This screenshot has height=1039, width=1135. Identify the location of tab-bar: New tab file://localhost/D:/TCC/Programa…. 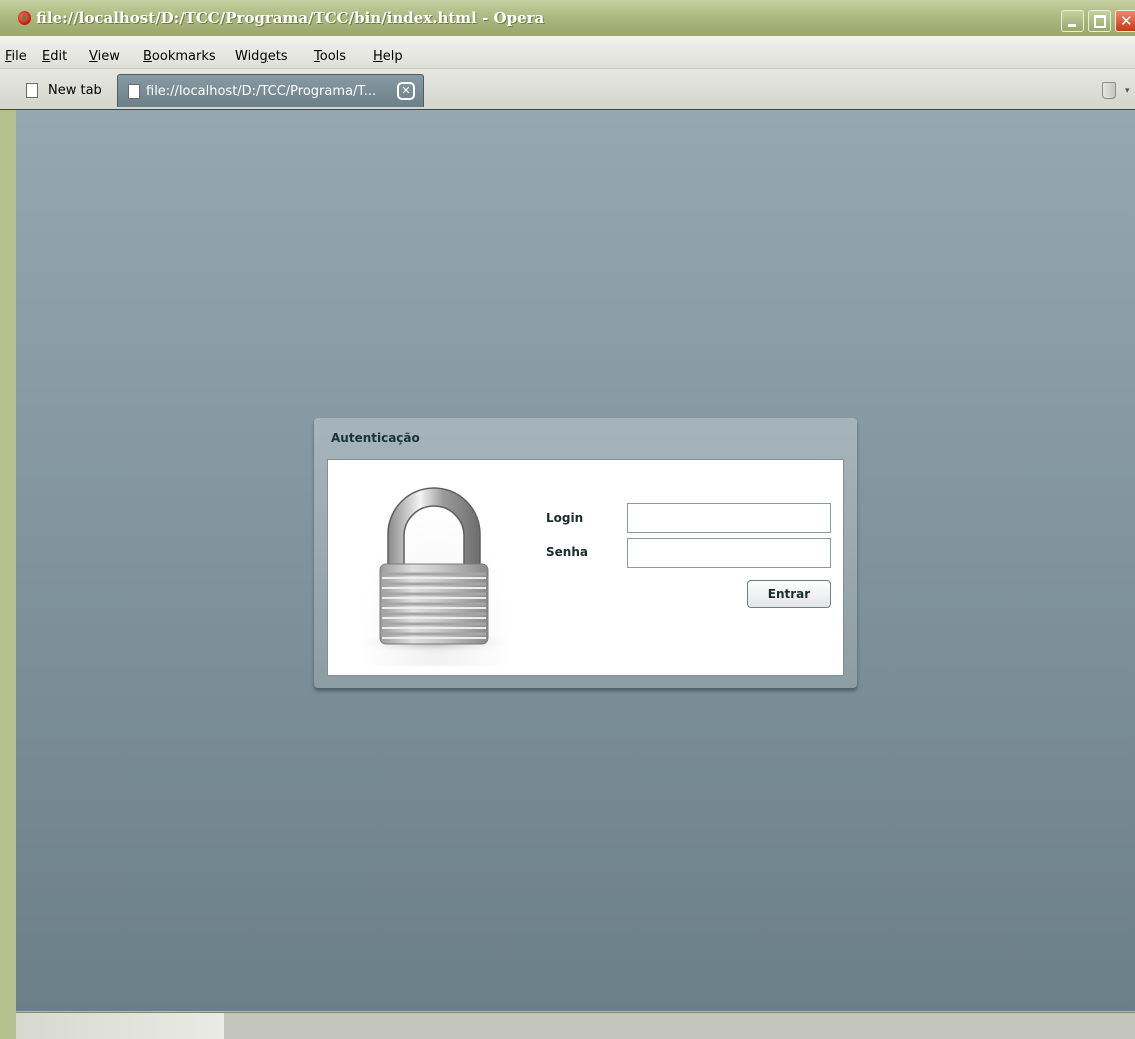
(567, 89).